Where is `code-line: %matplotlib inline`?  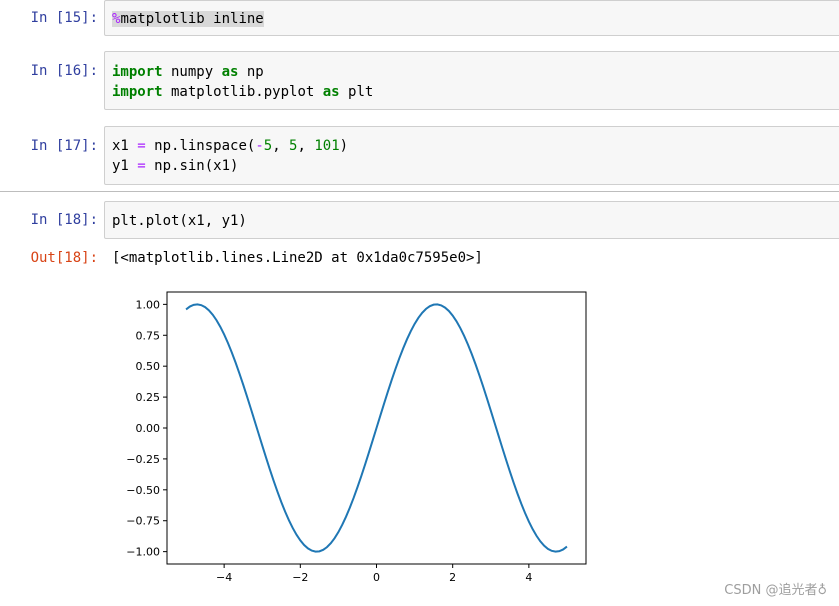
code-line: %matplotlib inline is located at coordinates (188, 19).